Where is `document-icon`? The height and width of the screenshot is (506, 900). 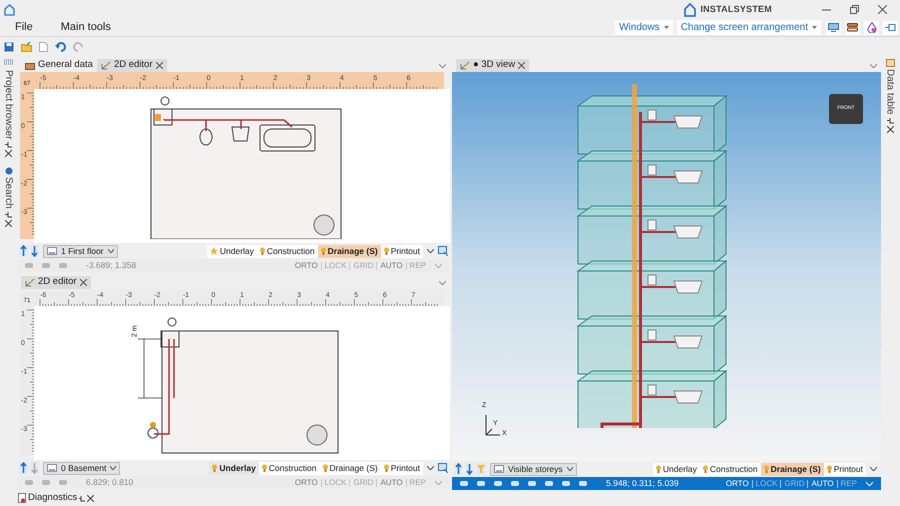
document-icon is located at coordinates (43, 47).